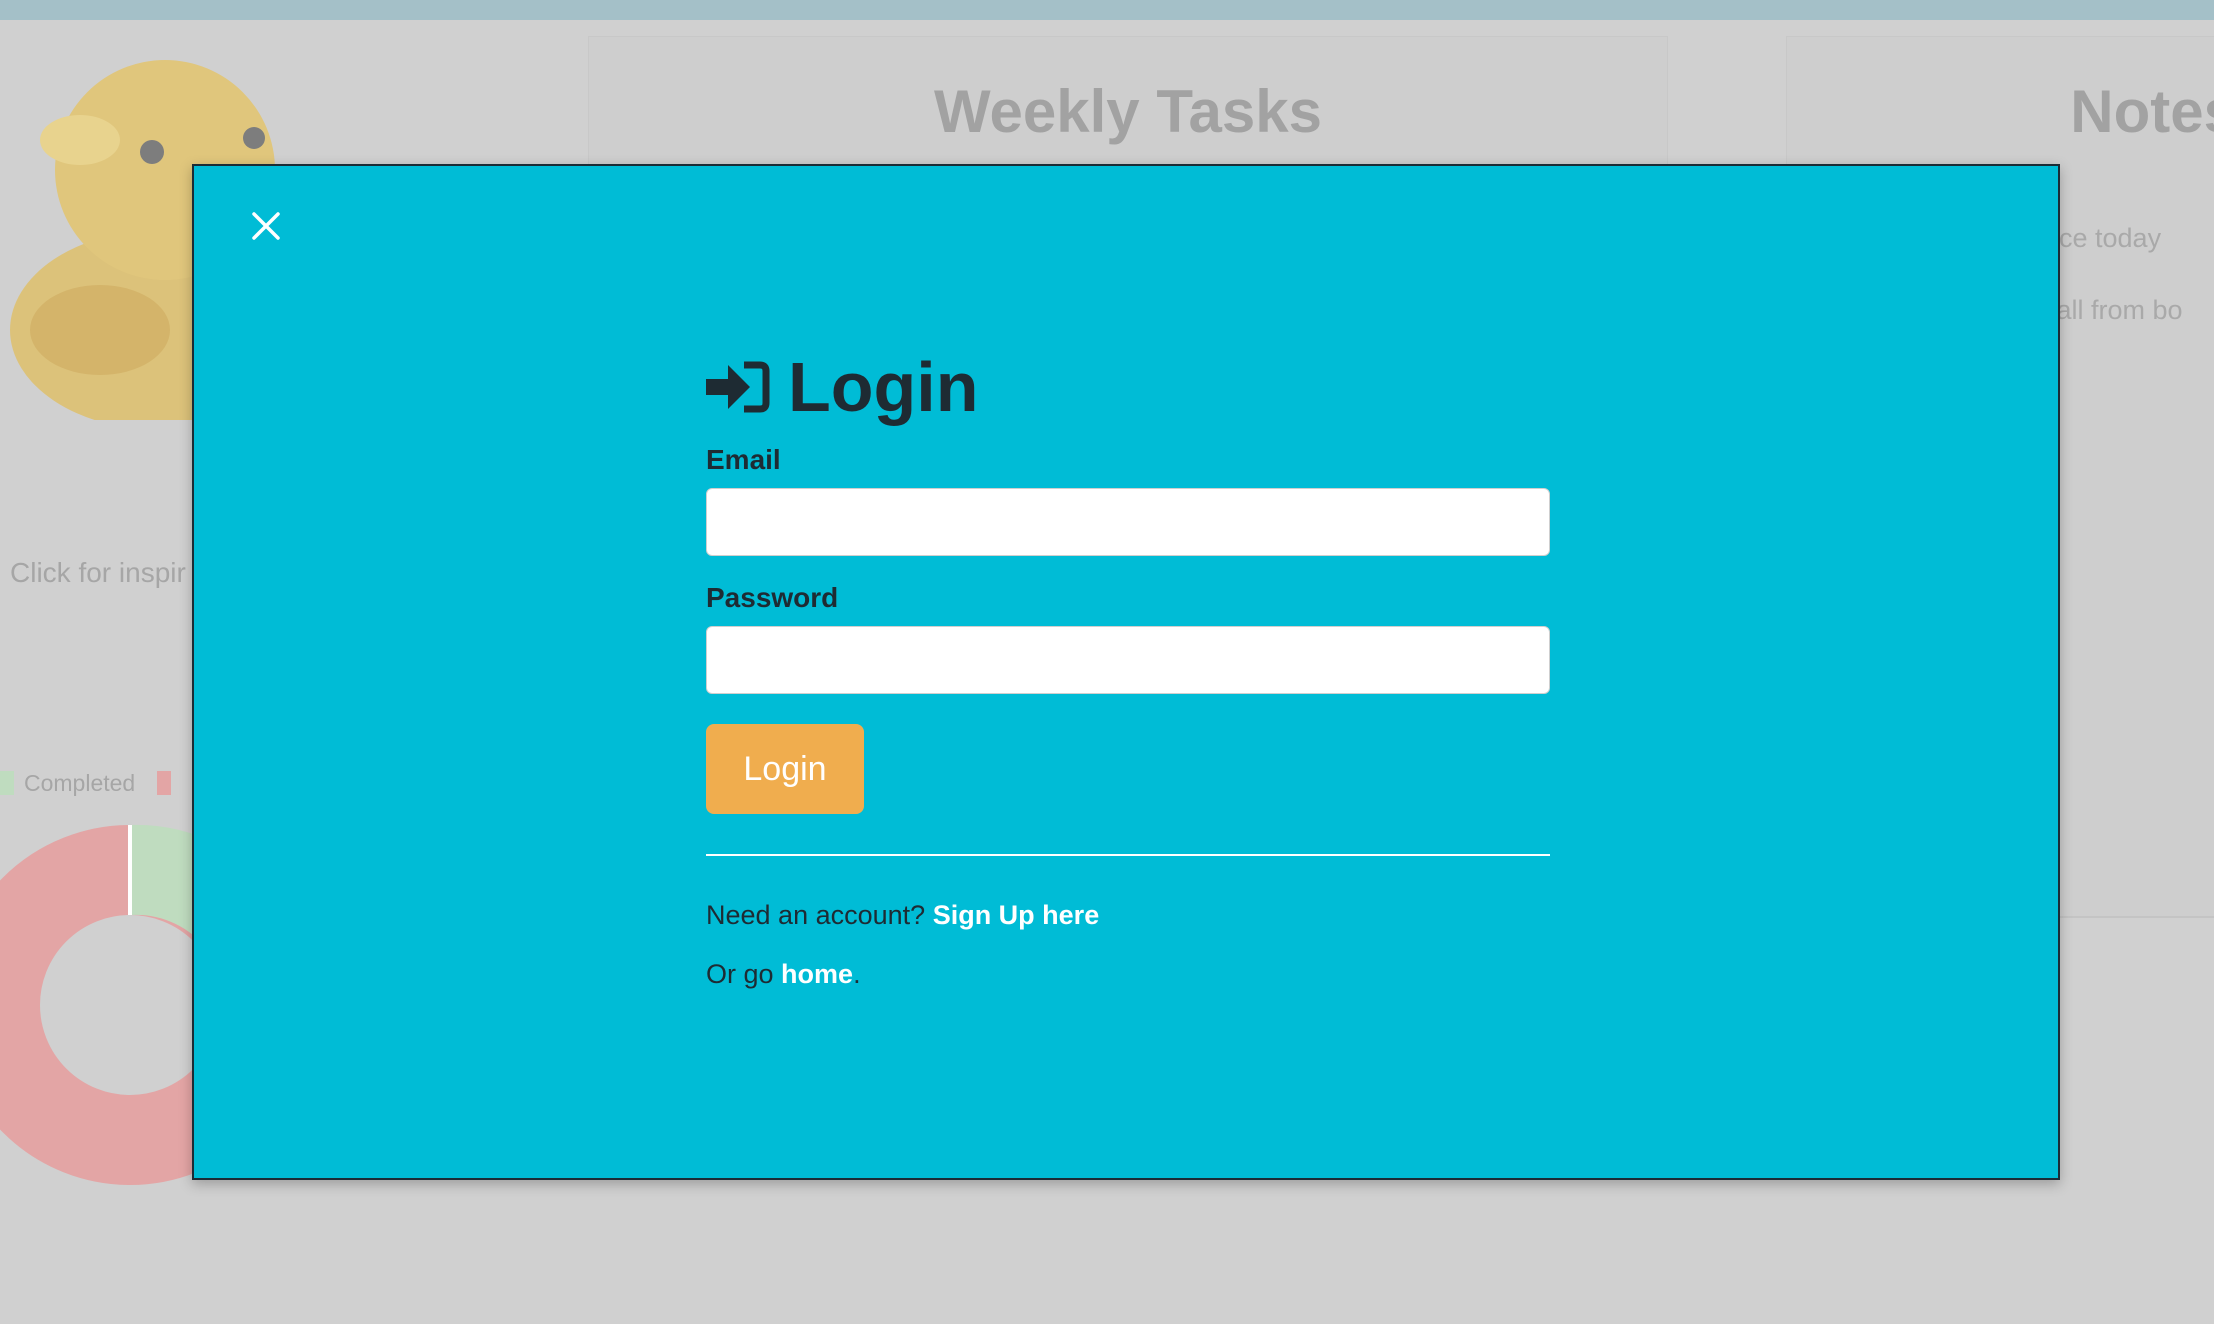 The width and height of the screenshot is (2214, 1324). I want to click on home-link: home, so click(817, 974).